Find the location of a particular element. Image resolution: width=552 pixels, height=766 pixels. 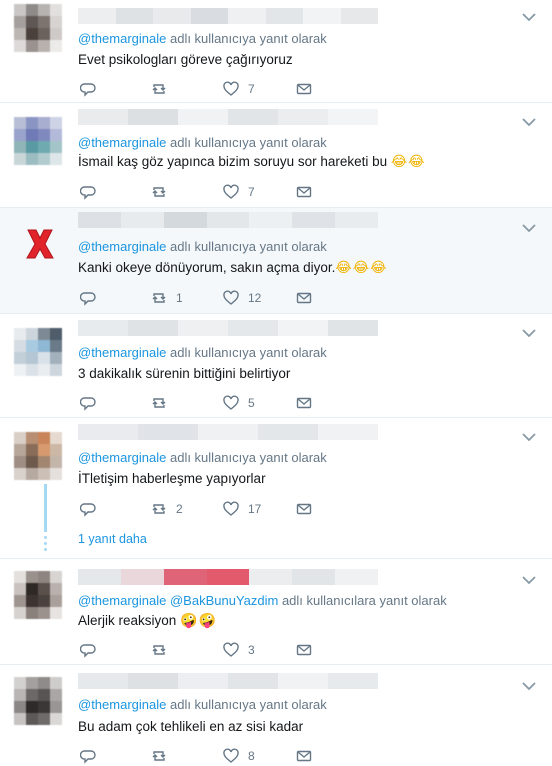

like-button: 8 is located at coordinates (239, 756).